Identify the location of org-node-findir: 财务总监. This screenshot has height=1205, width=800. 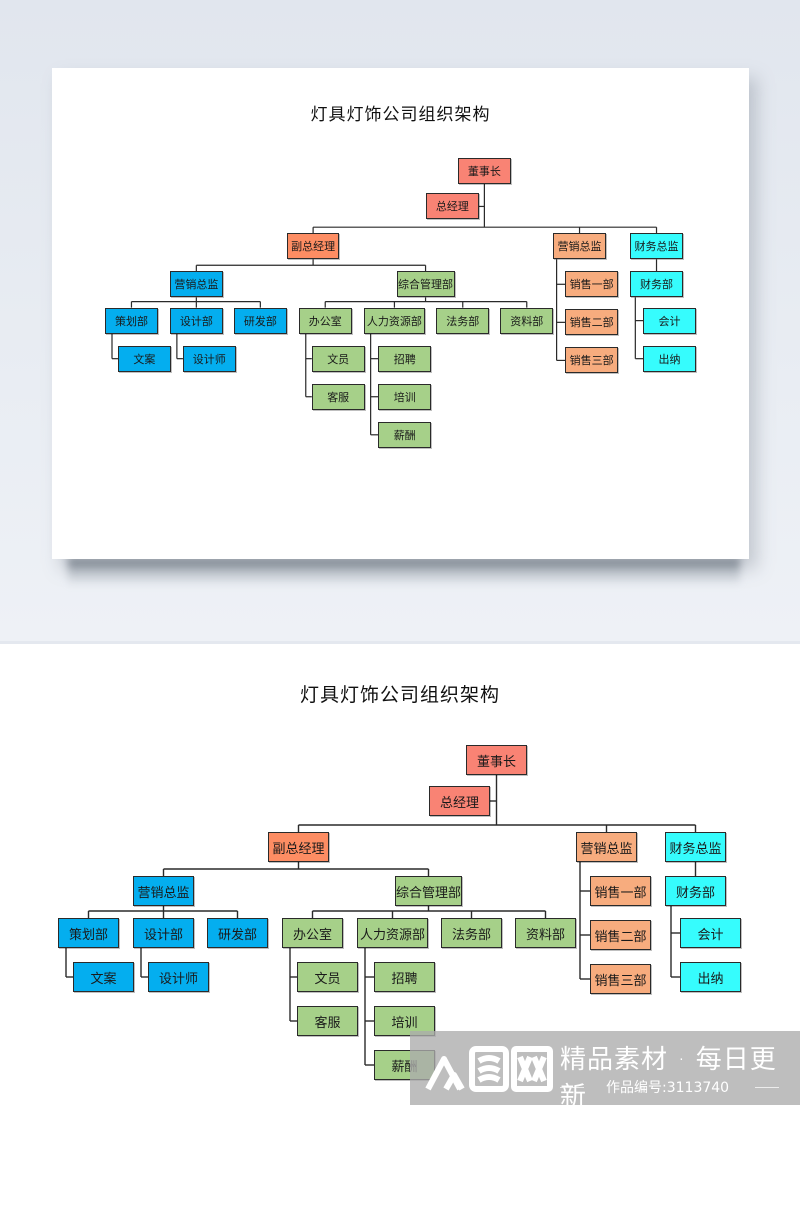
(695, 847).